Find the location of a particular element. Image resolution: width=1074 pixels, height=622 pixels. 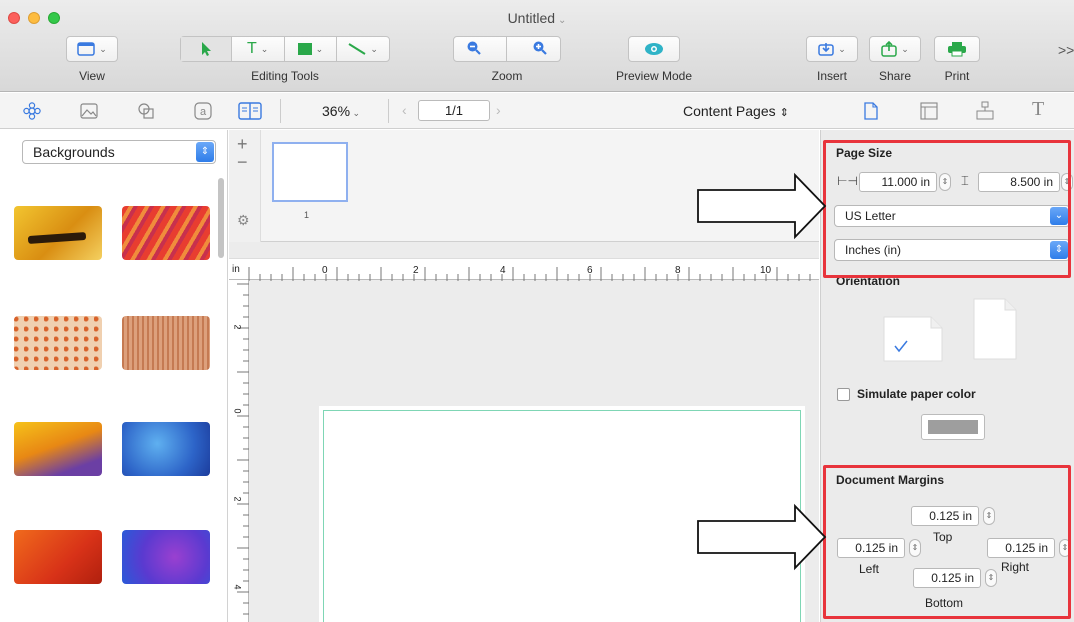

preview-mode-button is located at coordinates (654, 49).